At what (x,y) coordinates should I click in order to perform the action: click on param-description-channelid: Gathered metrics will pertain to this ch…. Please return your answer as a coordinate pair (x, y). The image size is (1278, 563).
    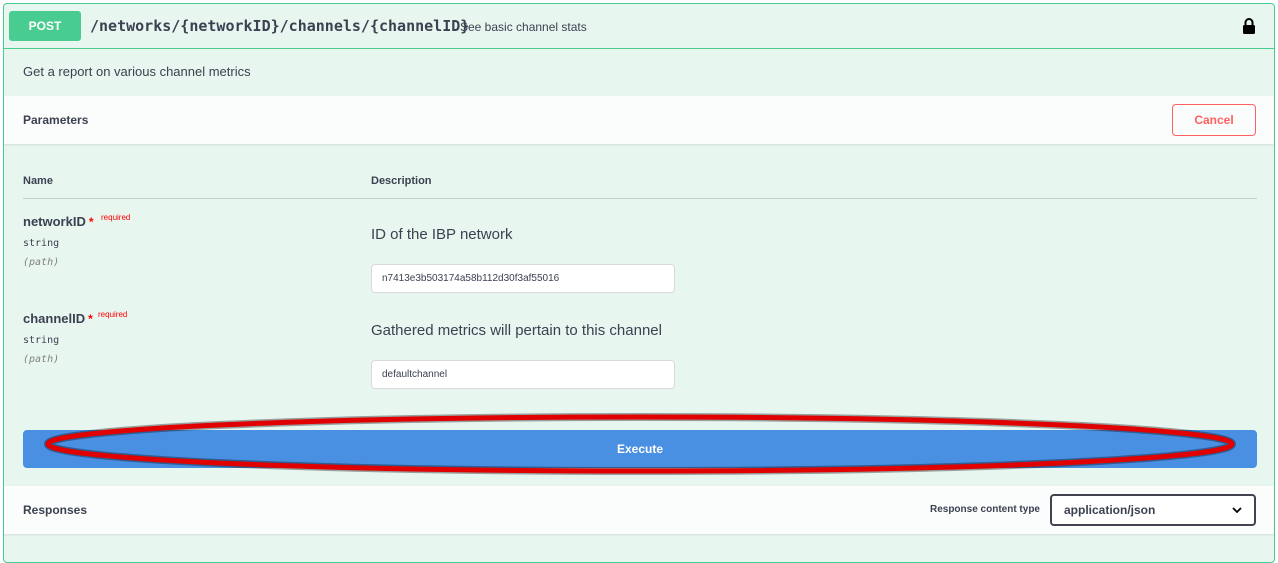
    Looking at the image, I should click on (516, 330).